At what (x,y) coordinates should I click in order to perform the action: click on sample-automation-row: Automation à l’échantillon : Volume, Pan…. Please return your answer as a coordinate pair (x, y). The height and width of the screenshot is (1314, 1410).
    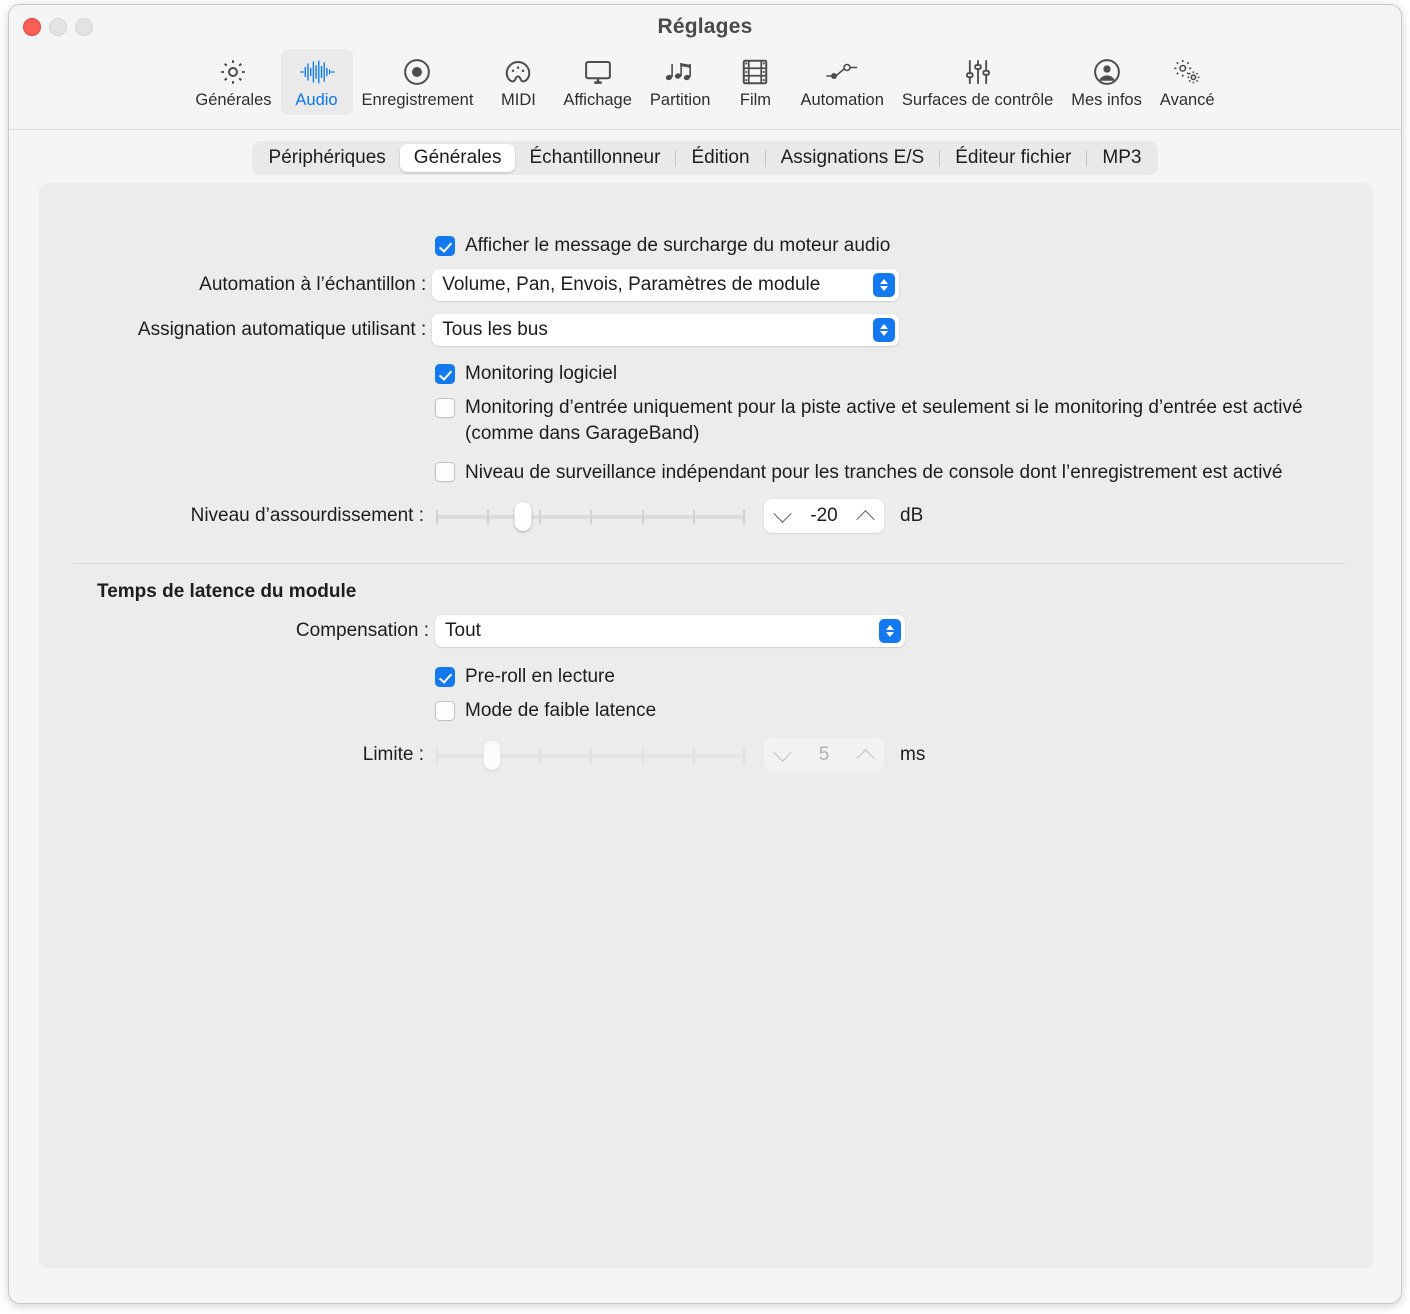
    Looking at the image, I should click on (469, 285).